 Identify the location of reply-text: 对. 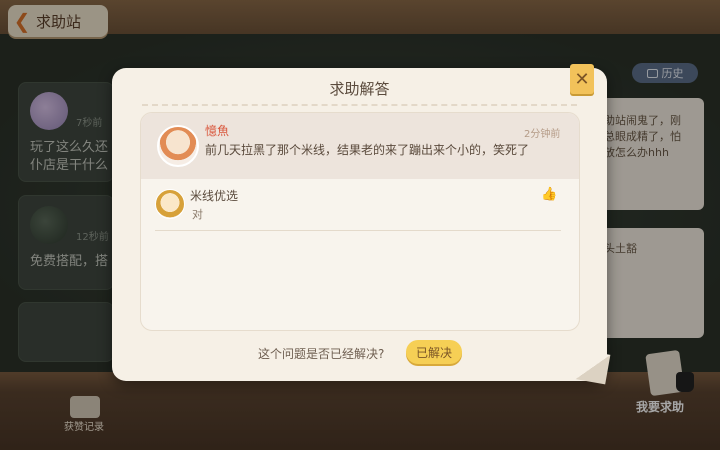
(197, 214).